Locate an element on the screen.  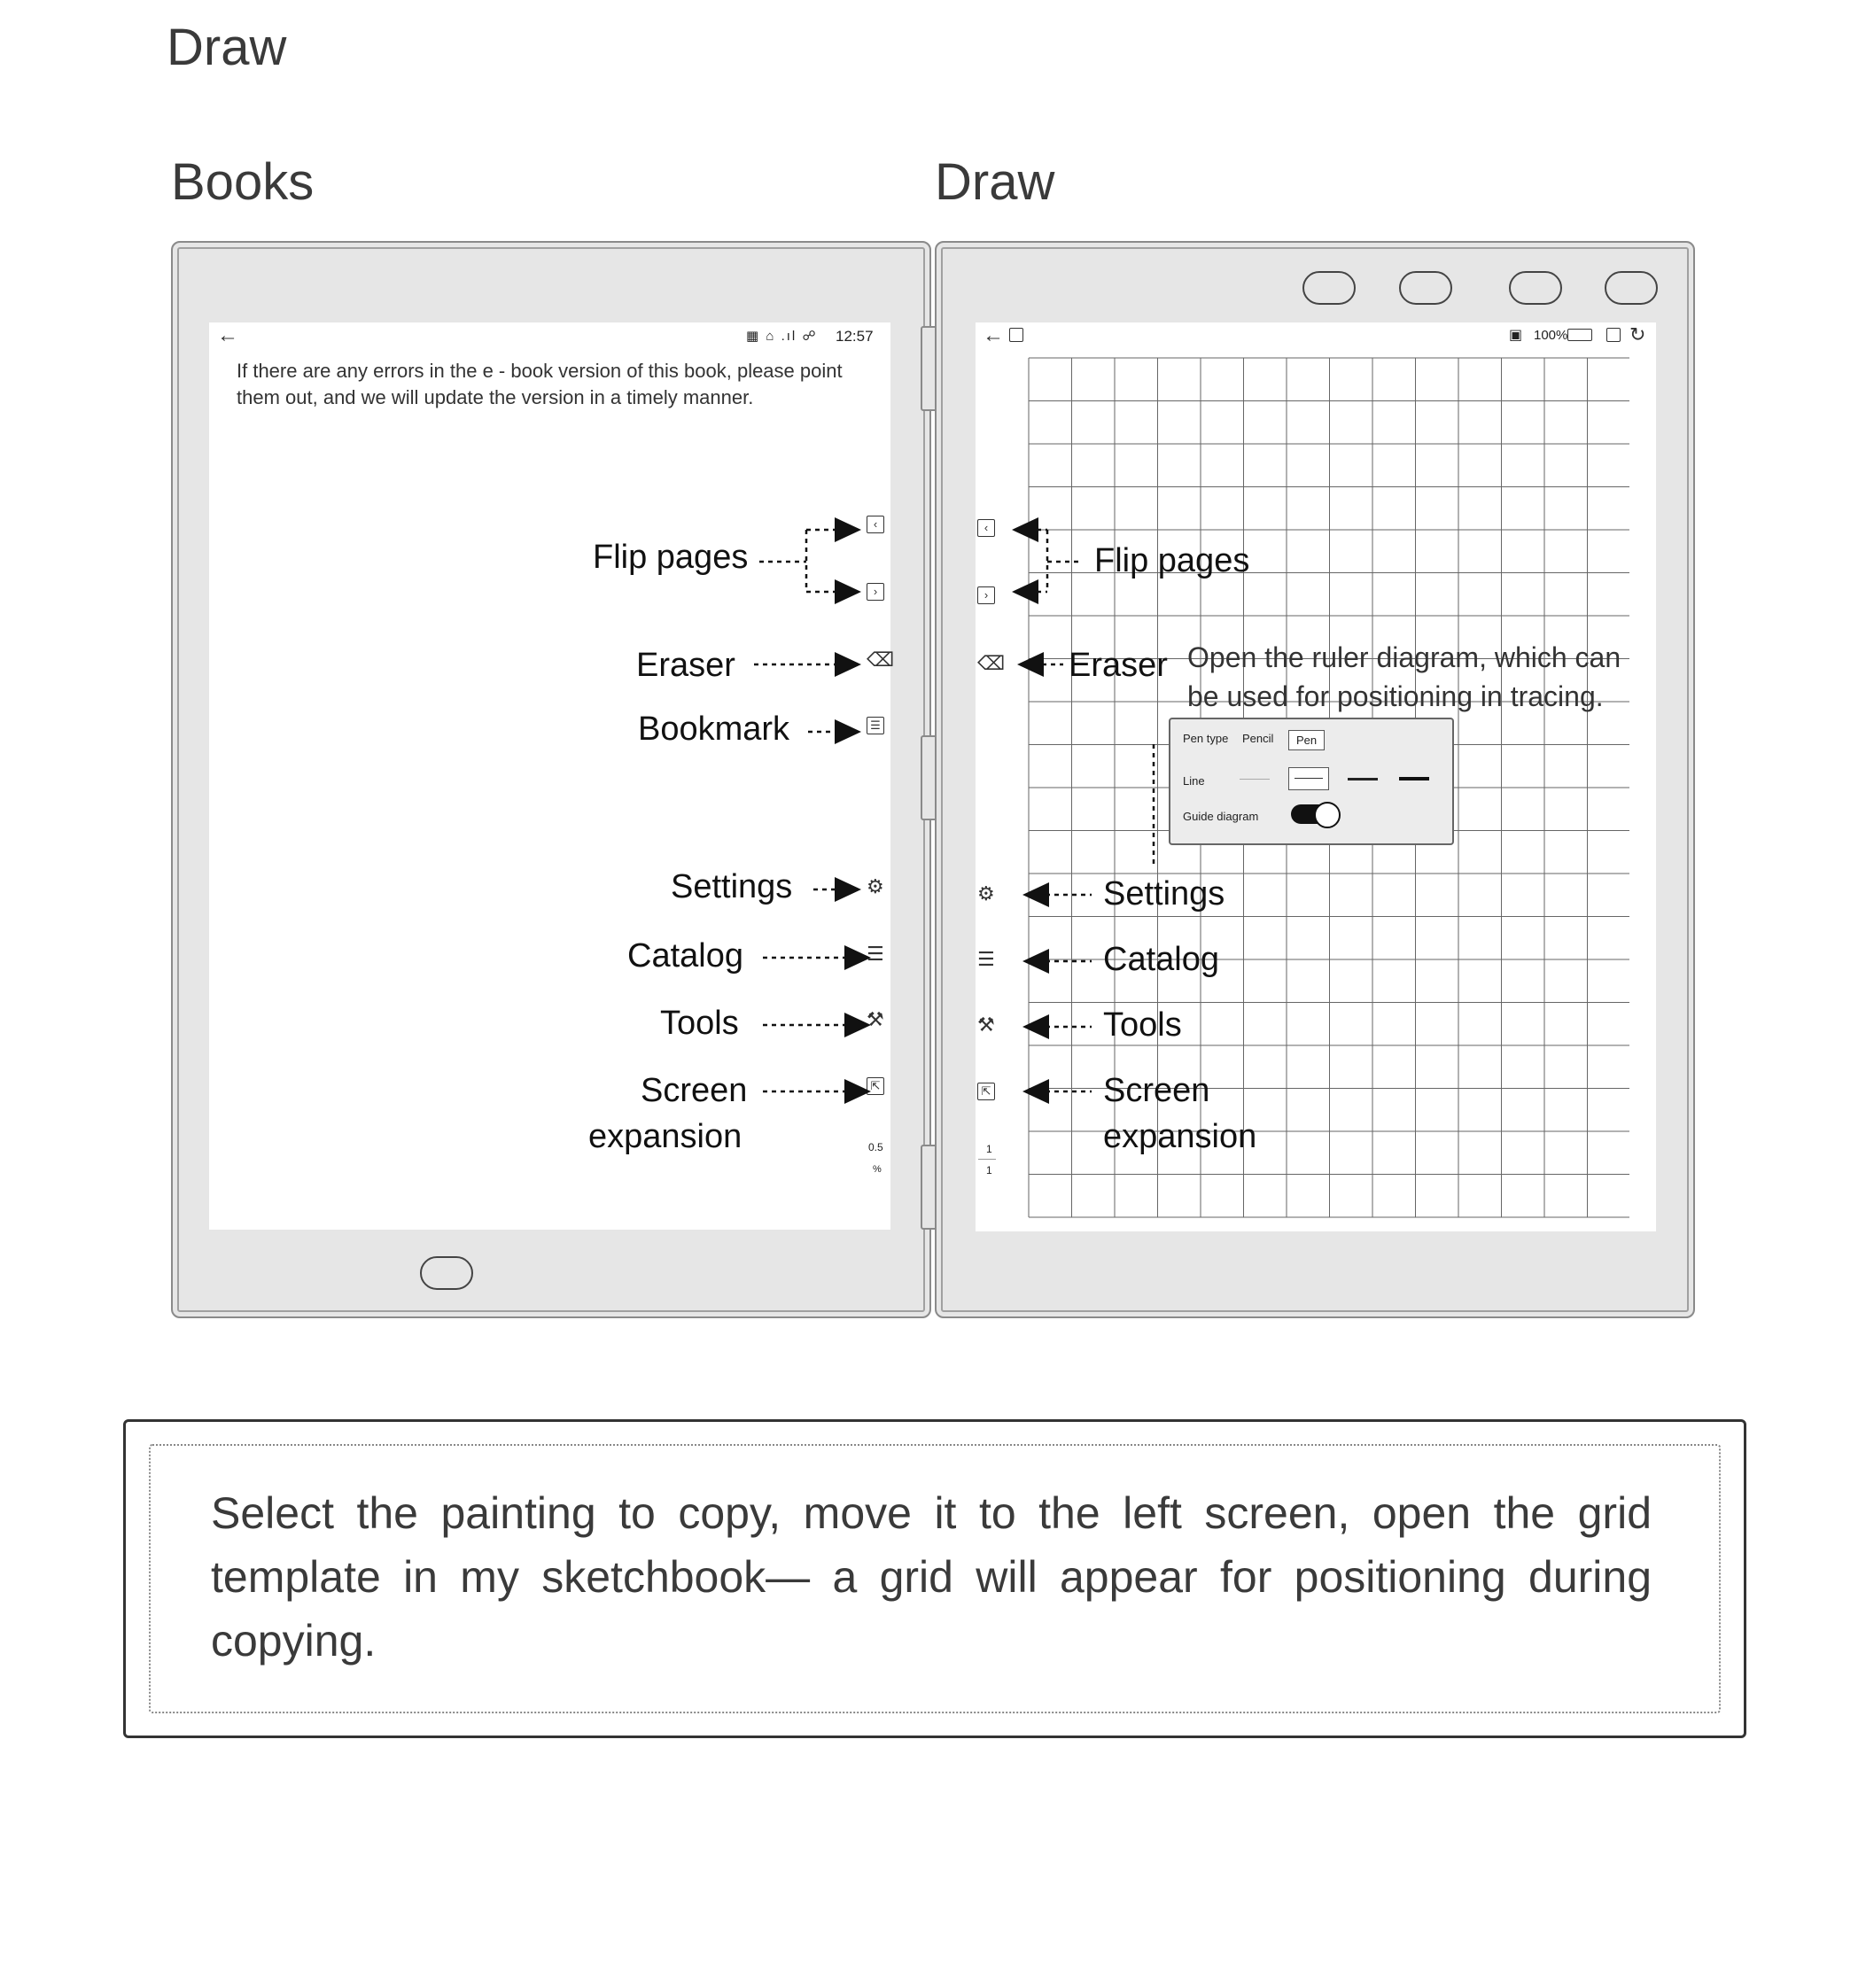
label-tools-left: Tools is located at coordinates (699, 1023).